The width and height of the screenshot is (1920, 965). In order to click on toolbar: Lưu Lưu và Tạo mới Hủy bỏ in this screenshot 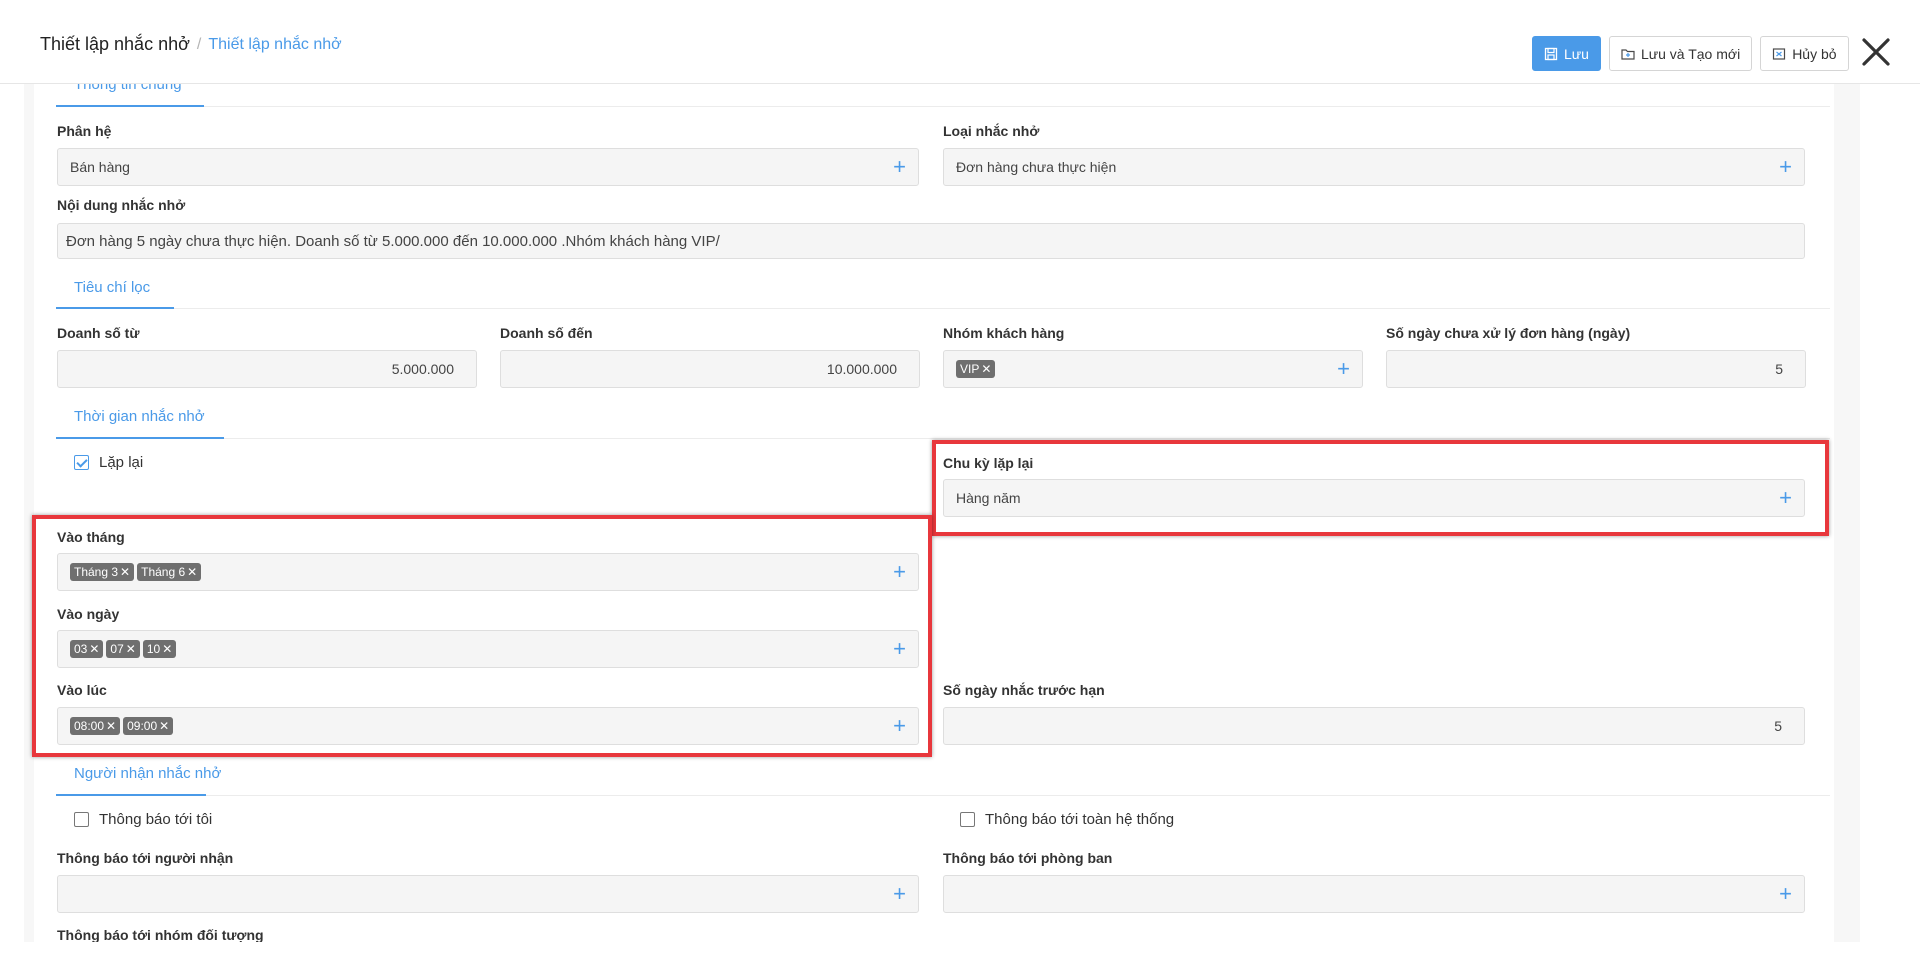, I will do `click(1690, 53)`.